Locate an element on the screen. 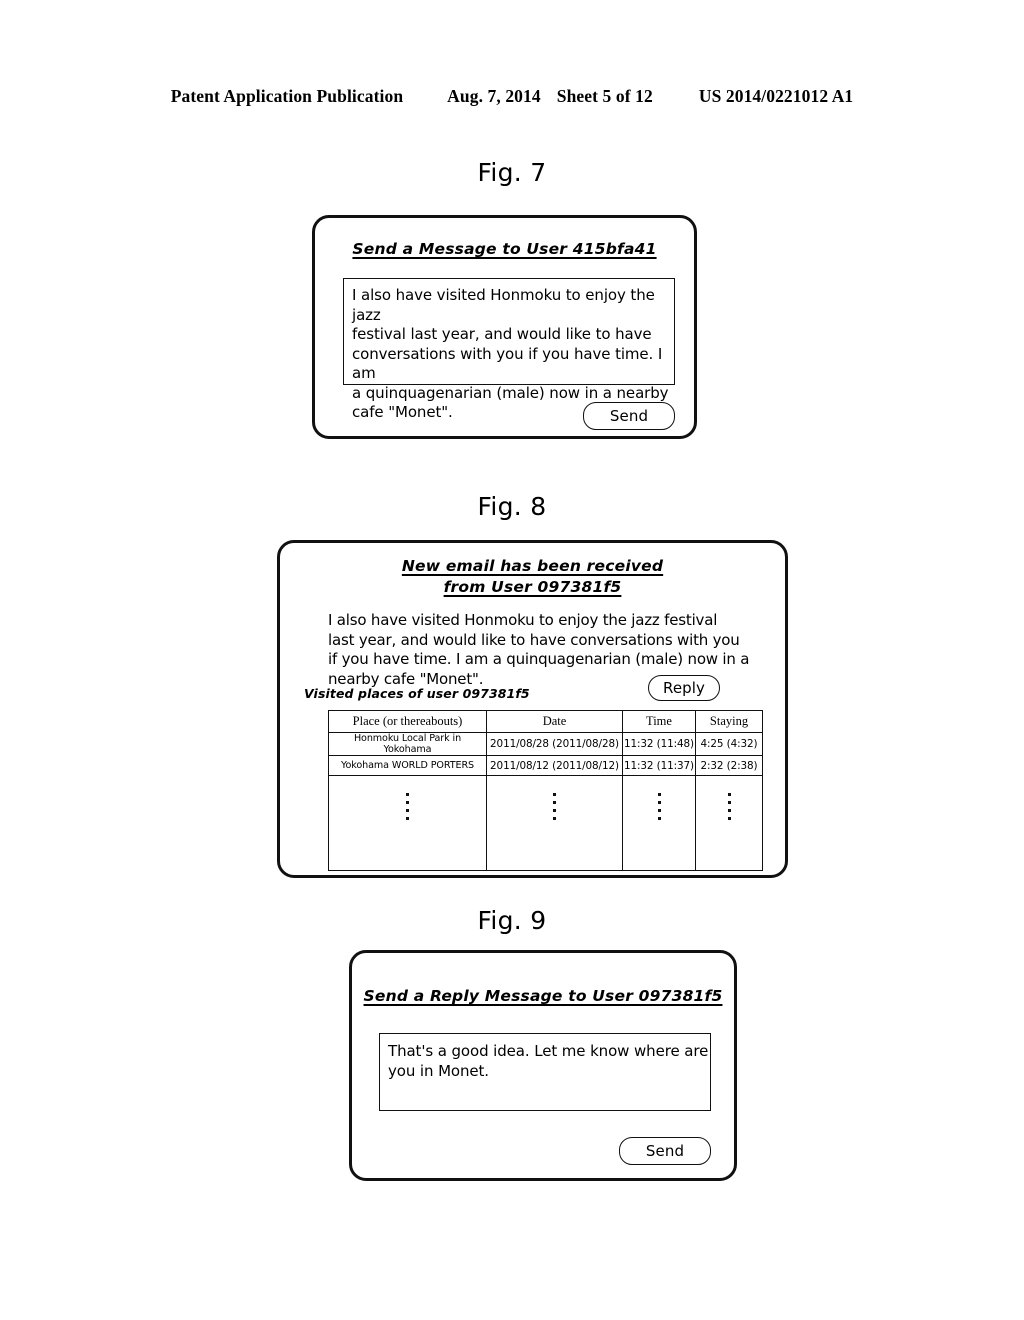  figure-8-reply-label: Reply is located at coordinates (684, 688).